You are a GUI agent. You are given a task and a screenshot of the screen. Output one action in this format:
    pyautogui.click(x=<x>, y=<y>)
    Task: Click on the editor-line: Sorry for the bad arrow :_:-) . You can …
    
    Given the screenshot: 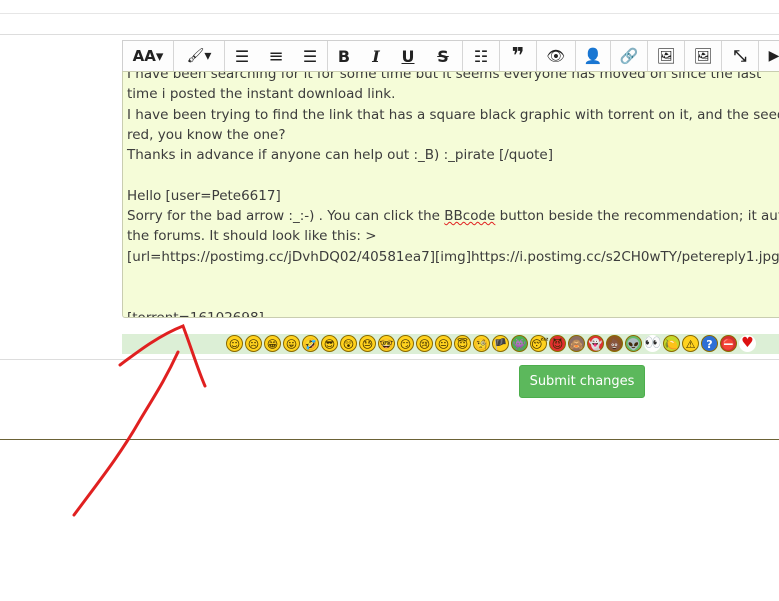 What is the action you would take?
    pyautogui.click(x=453, y=216)
    